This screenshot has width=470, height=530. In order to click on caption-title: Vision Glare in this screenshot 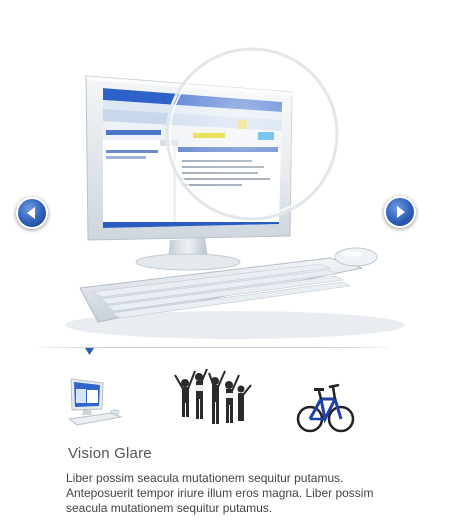, I will do `click(110, 453)`.